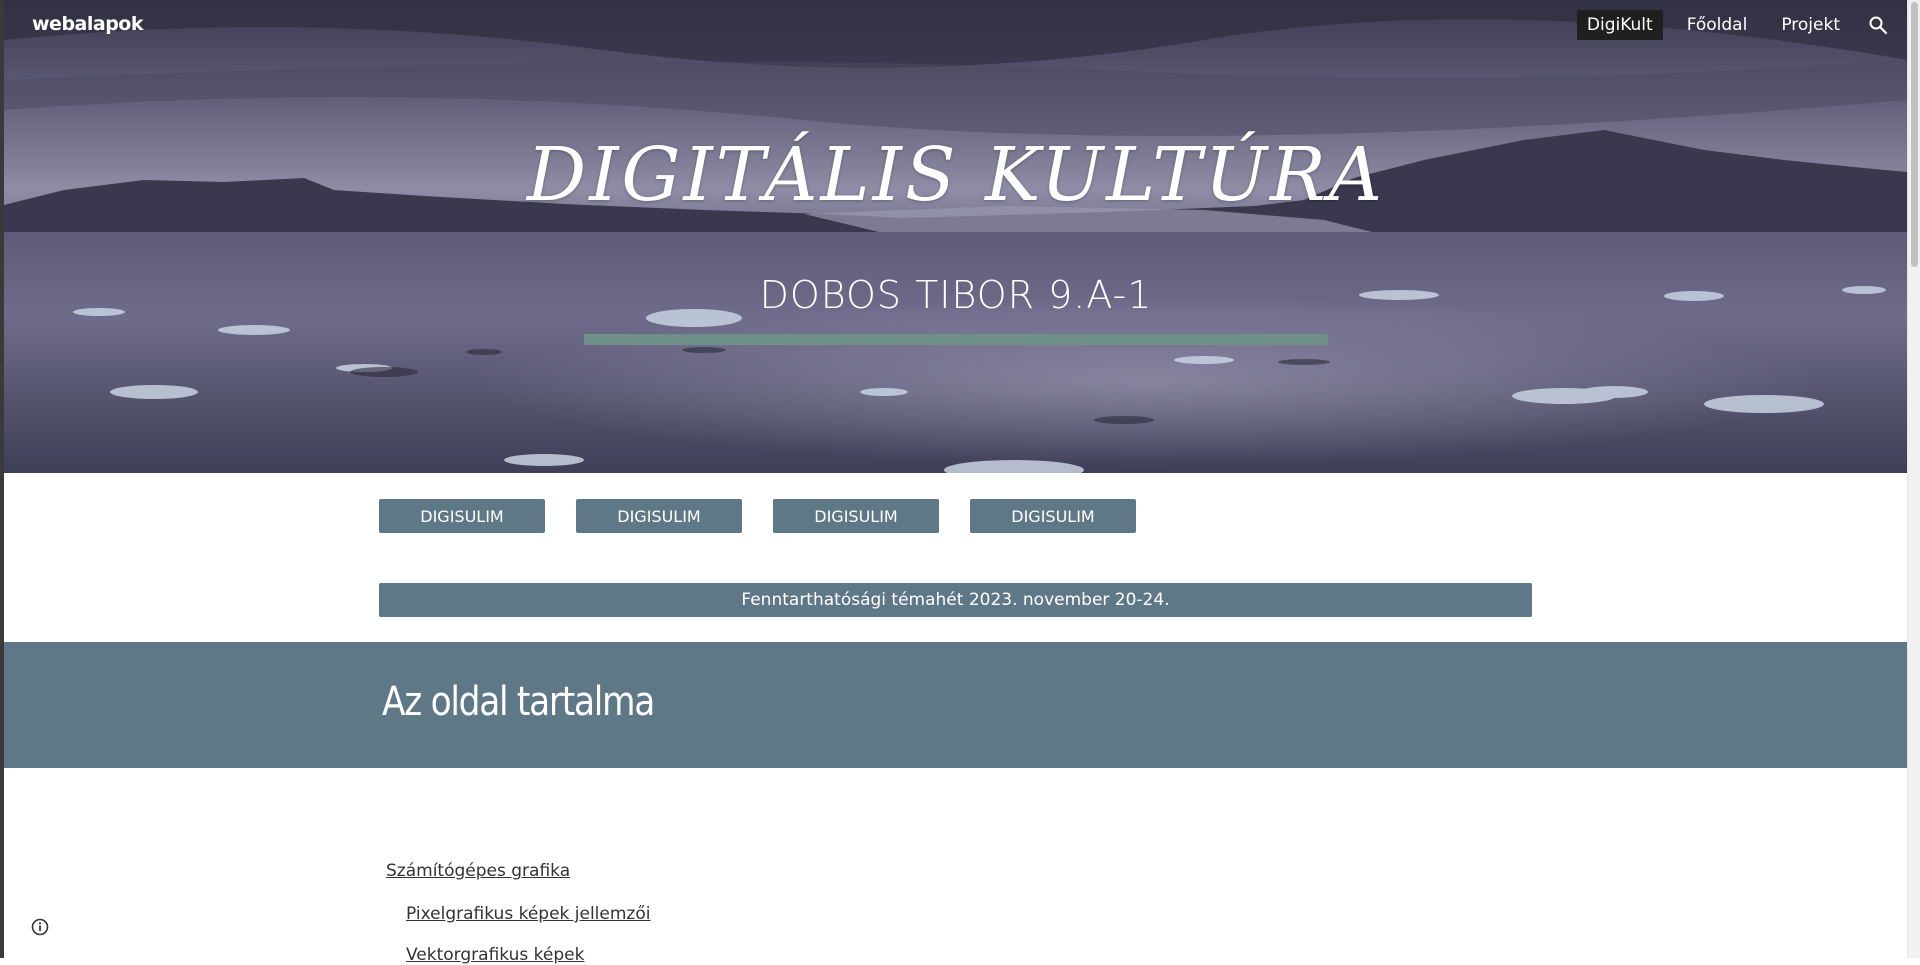  Describe the element at coordinates (1053, 516) in the screenshot. I see `digisulim-button-4: DIGISULIM` at that location.